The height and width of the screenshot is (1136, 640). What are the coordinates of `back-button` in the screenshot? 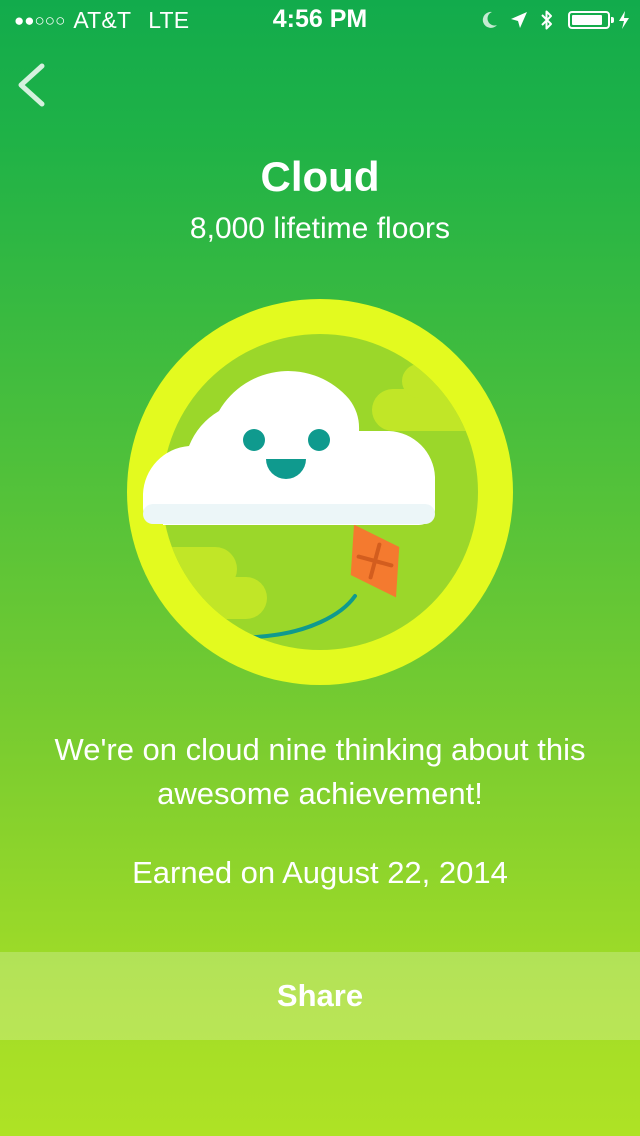 It's located at (34, 85).